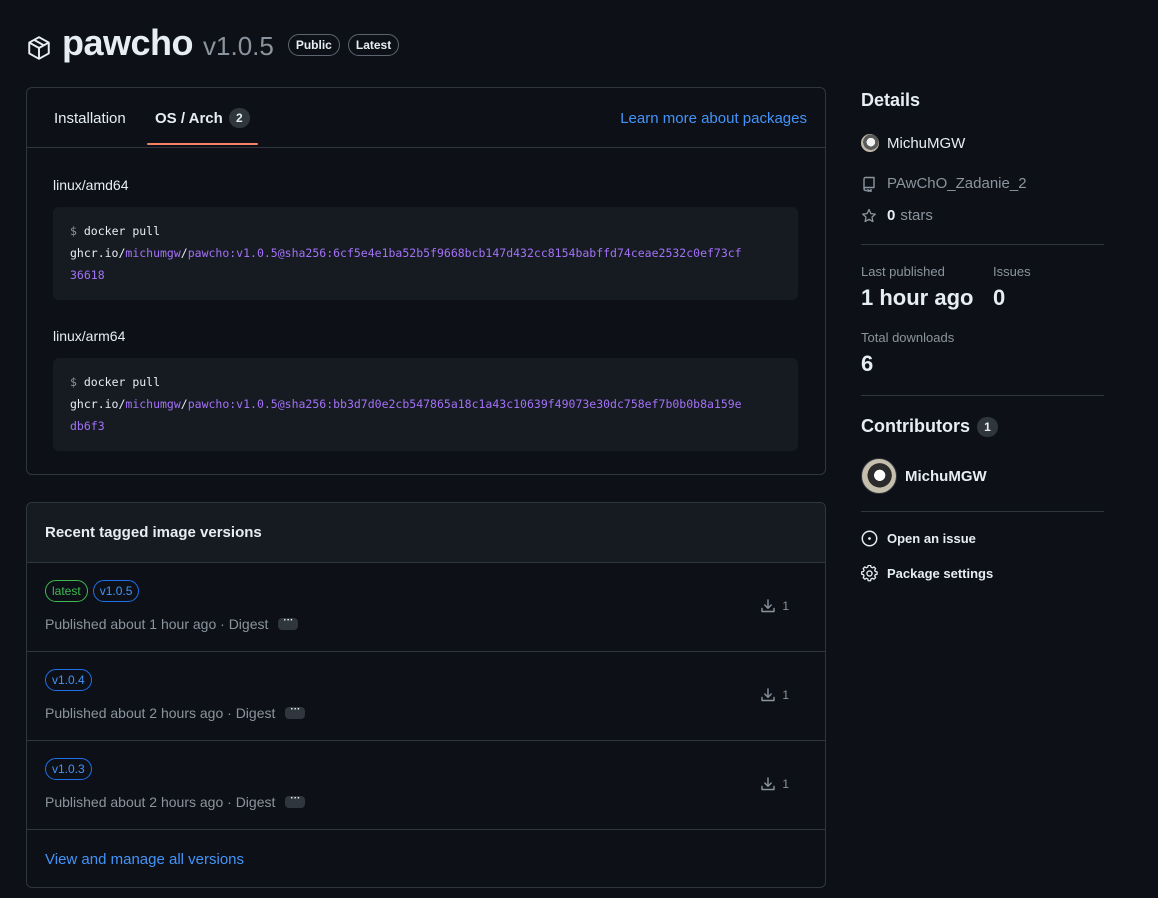 The height and width of the screenshot is (898, 1158). I want to click on owner-name: MichuMGW, so click(926, 143).